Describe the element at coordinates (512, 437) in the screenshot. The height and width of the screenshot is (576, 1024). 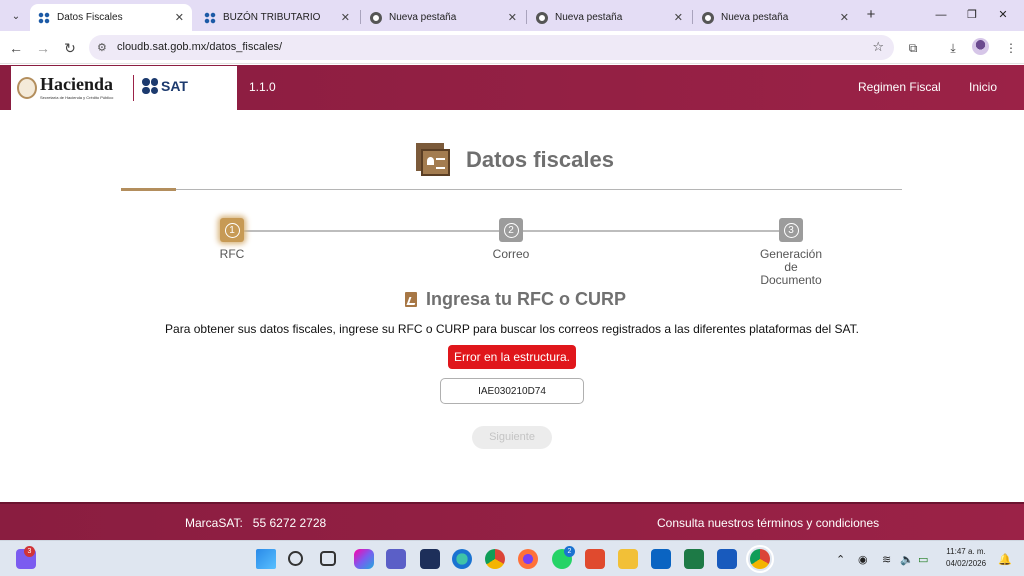
I see `siguiente-button: Siguiente` at that location.